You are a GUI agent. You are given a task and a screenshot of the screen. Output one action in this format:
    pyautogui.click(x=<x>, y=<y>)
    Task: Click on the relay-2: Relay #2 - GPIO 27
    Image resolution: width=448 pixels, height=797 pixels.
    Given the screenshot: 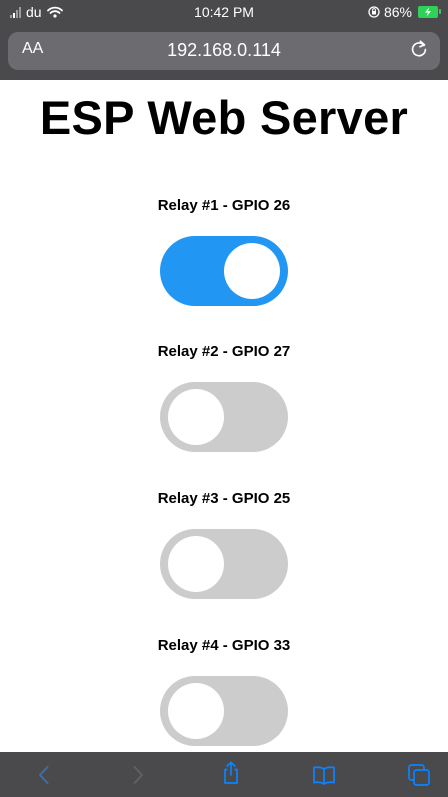 What is the action you would take?
    pyautogui.click(x=224, y=397)
    